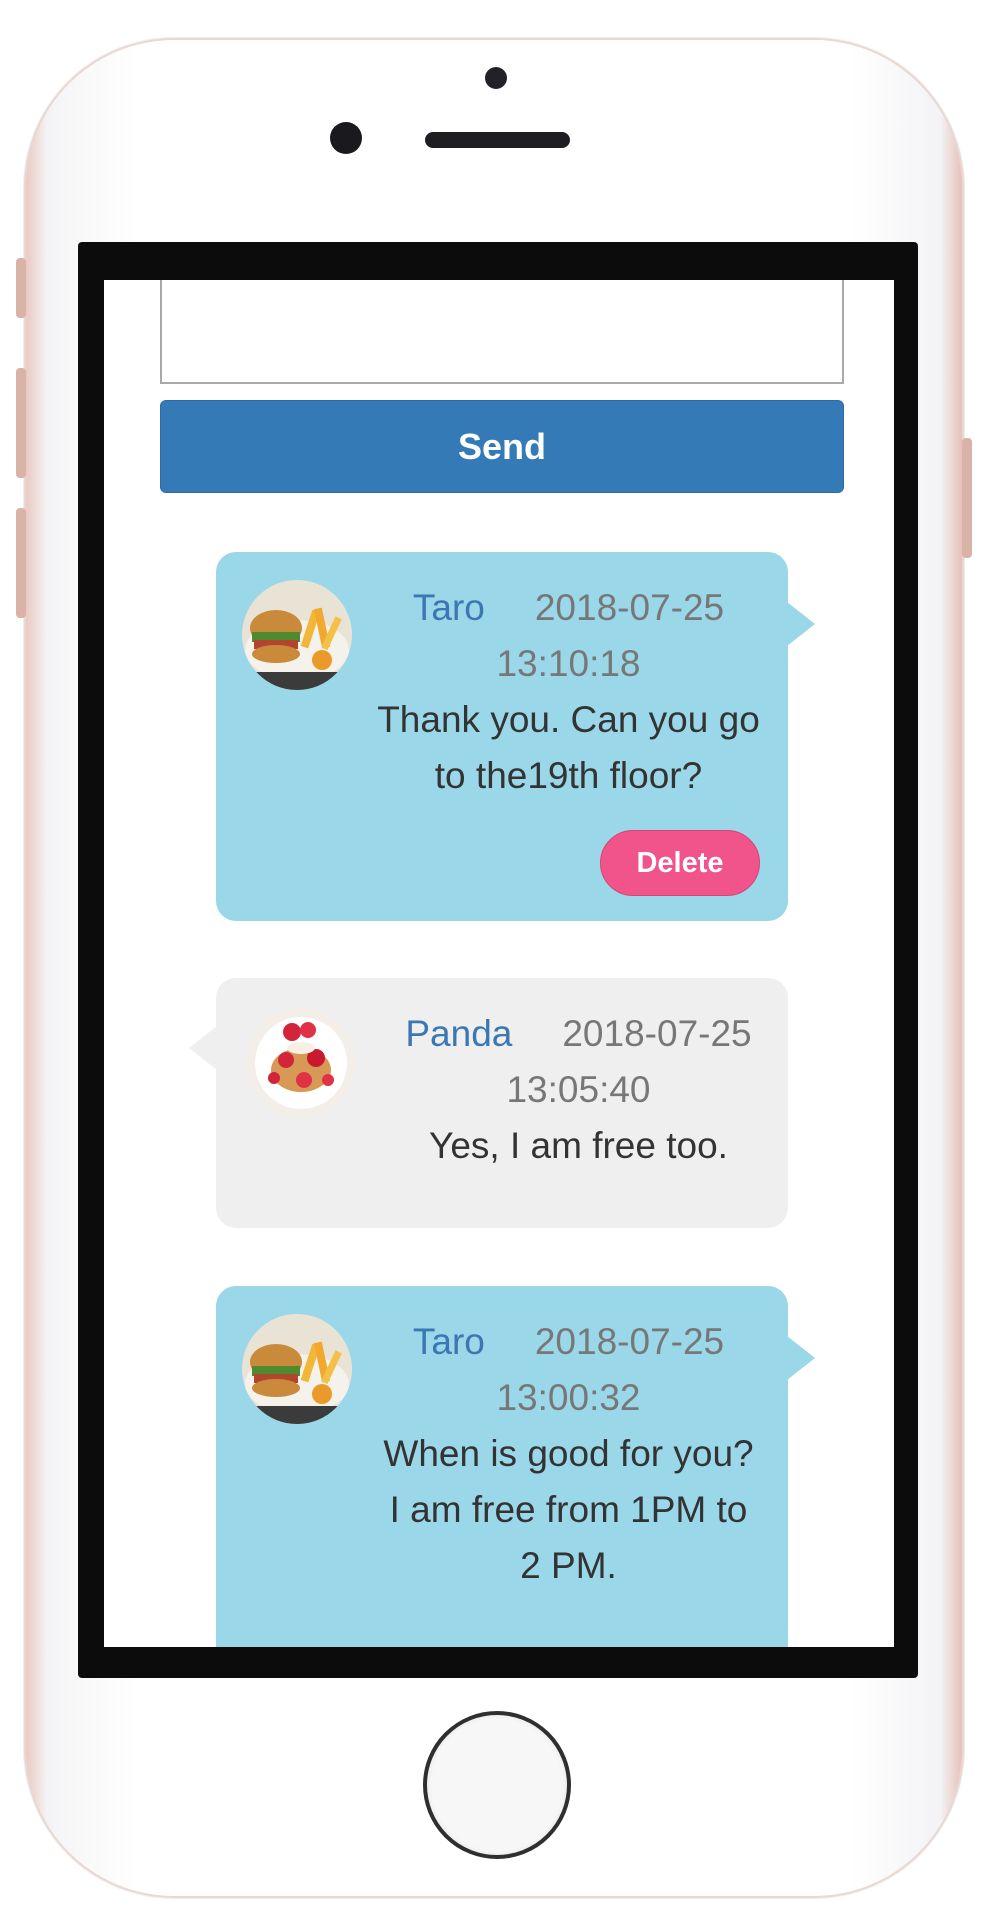  What do you see at coordinates (497, 1785) in the screenshot?
I see `home-button` at bounding box center [497, 1785].